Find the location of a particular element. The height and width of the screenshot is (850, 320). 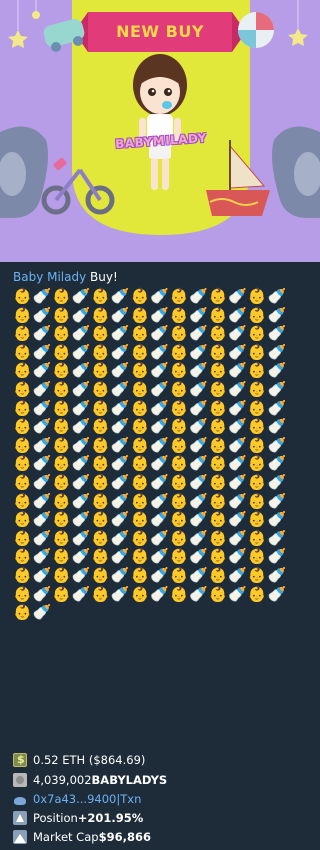

received-amount: 4,039,002 is located at coordinates (62, 780).